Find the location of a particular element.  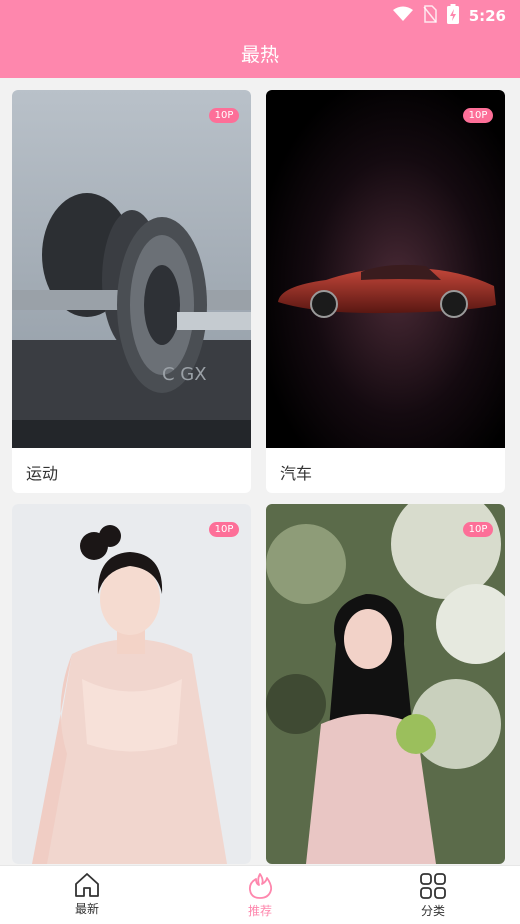

tab-recommend: 推荐 is located at coordinates (260, 895).